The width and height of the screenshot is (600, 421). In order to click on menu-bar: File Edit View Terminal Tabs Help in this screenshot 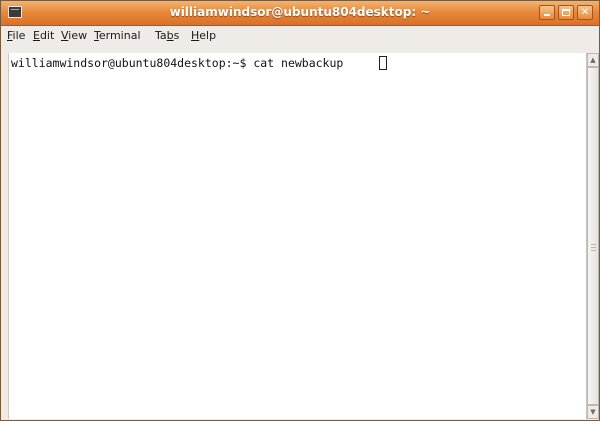, I will do `click(300, 35)`.